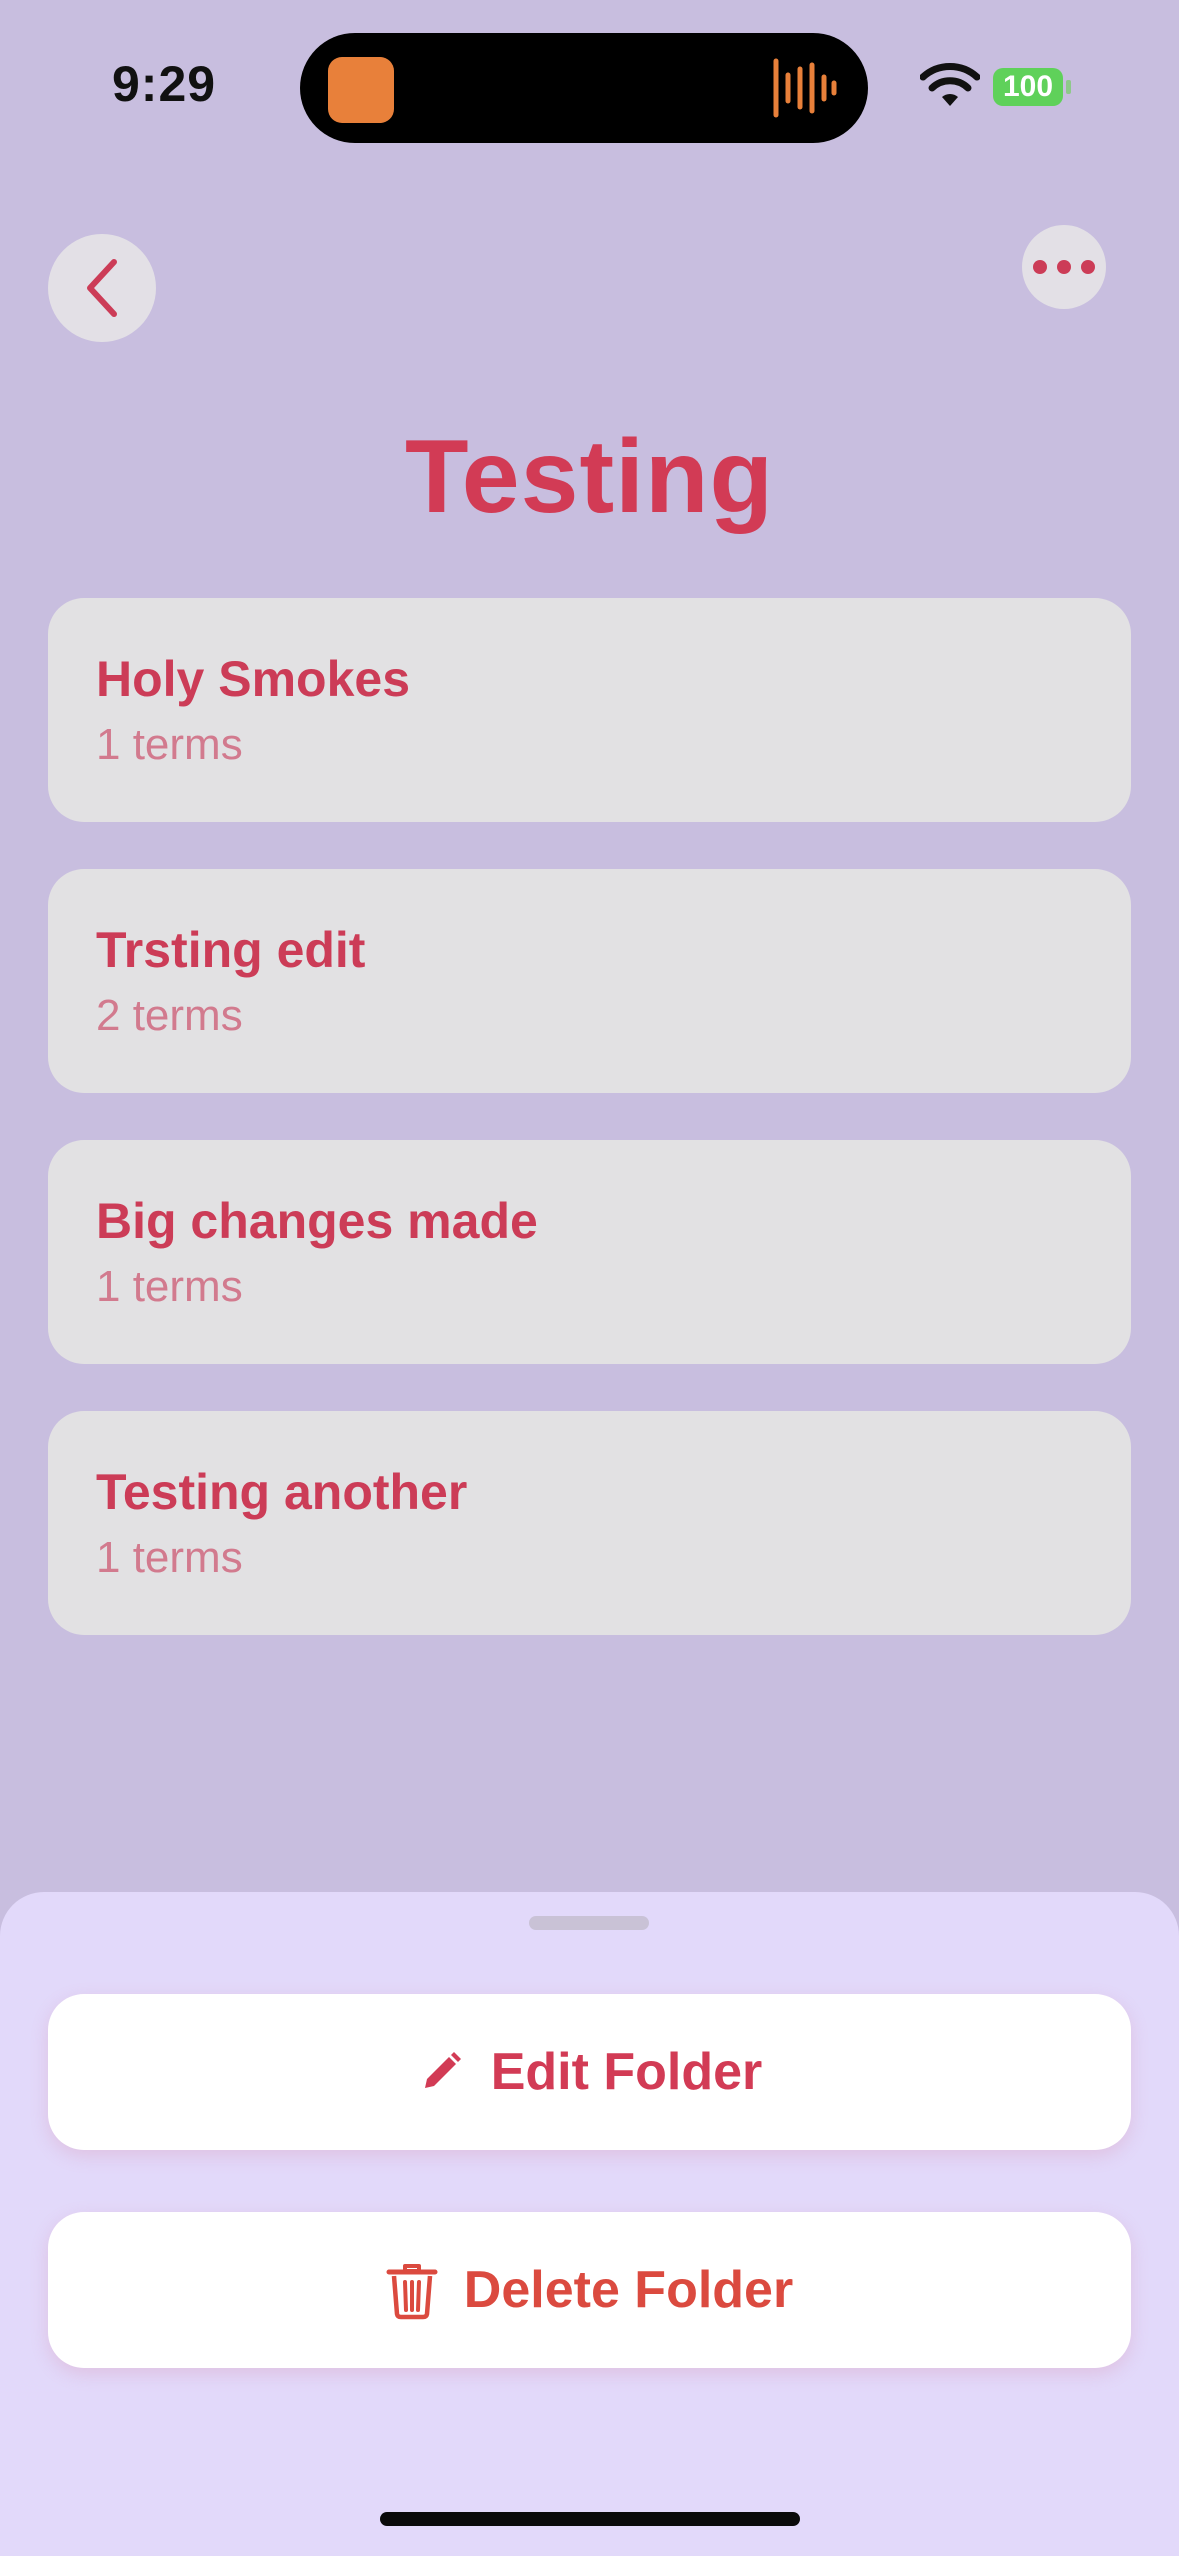 Image resolution: width=1179 pixels, height=2556 pixels. What do you see at coordinates (626, 2072) in the screenshot?
I see `edit-folder-label: Edit Folder` at bounding box center [626, 2072].